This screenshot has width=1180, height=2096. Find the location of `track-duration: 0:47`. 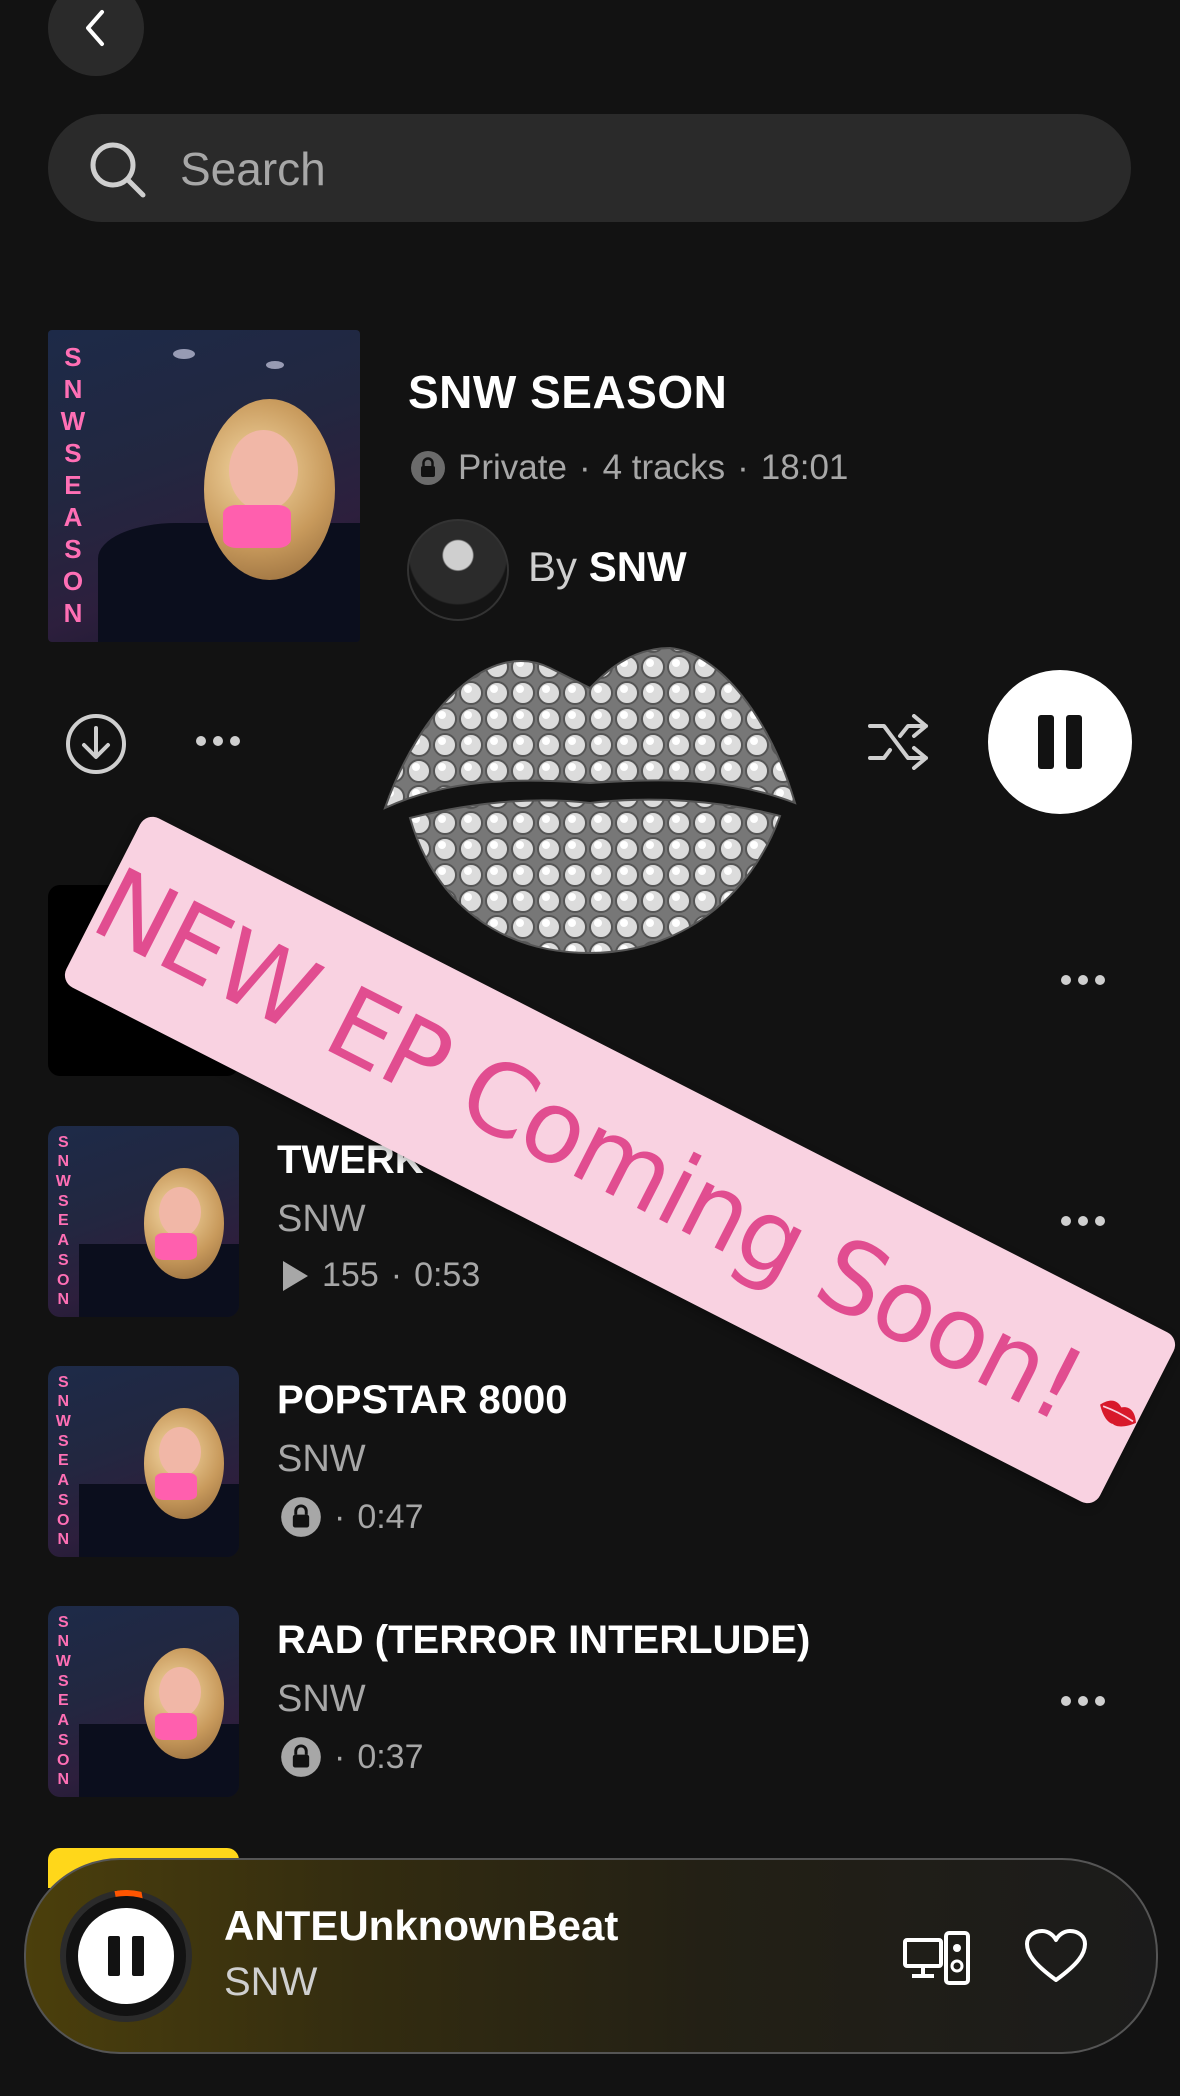

track-duration: 0:47 is located at coordinates (390, 1516).